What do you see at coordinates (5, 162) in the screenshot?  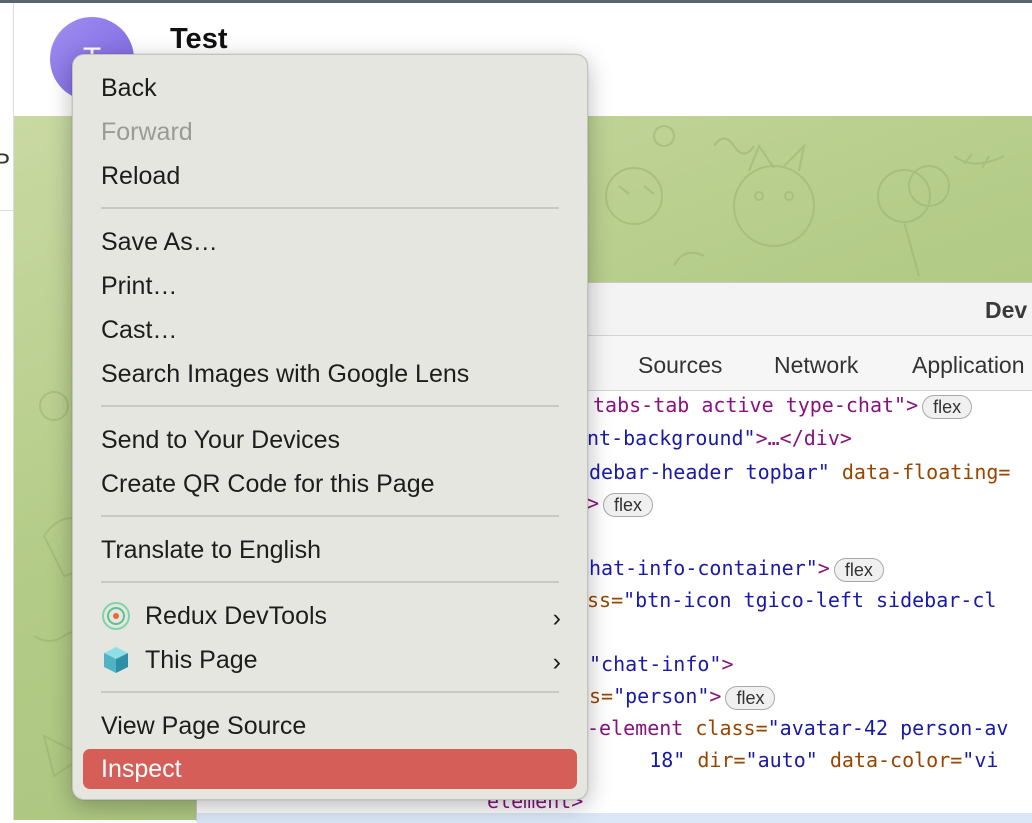 I see `chat-list-partial-text: P` at bounding box center [5, 162].